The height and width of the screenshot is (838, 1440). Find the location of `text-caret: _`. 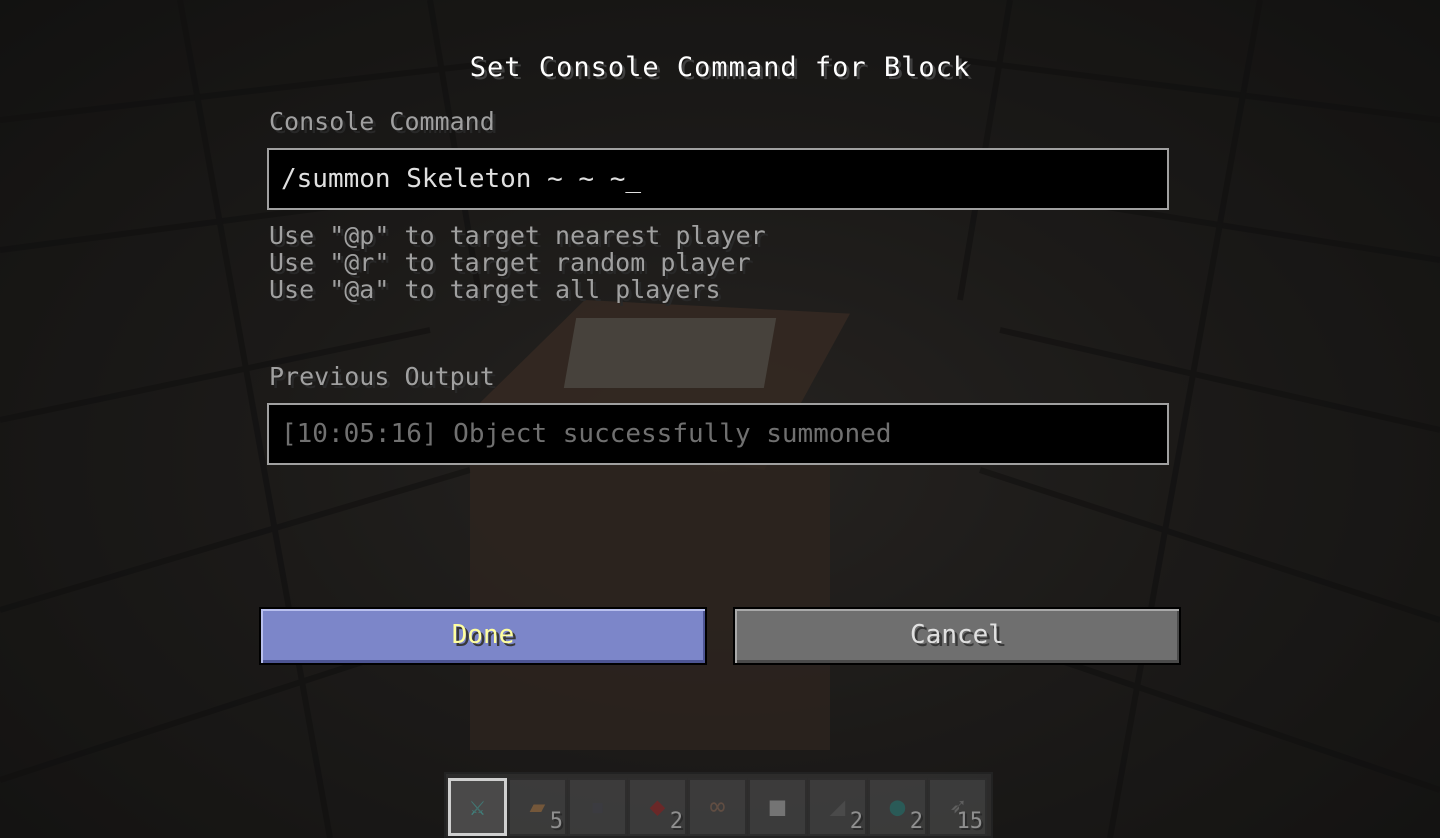

text-caret: _ is located at coordinates (633, 179).